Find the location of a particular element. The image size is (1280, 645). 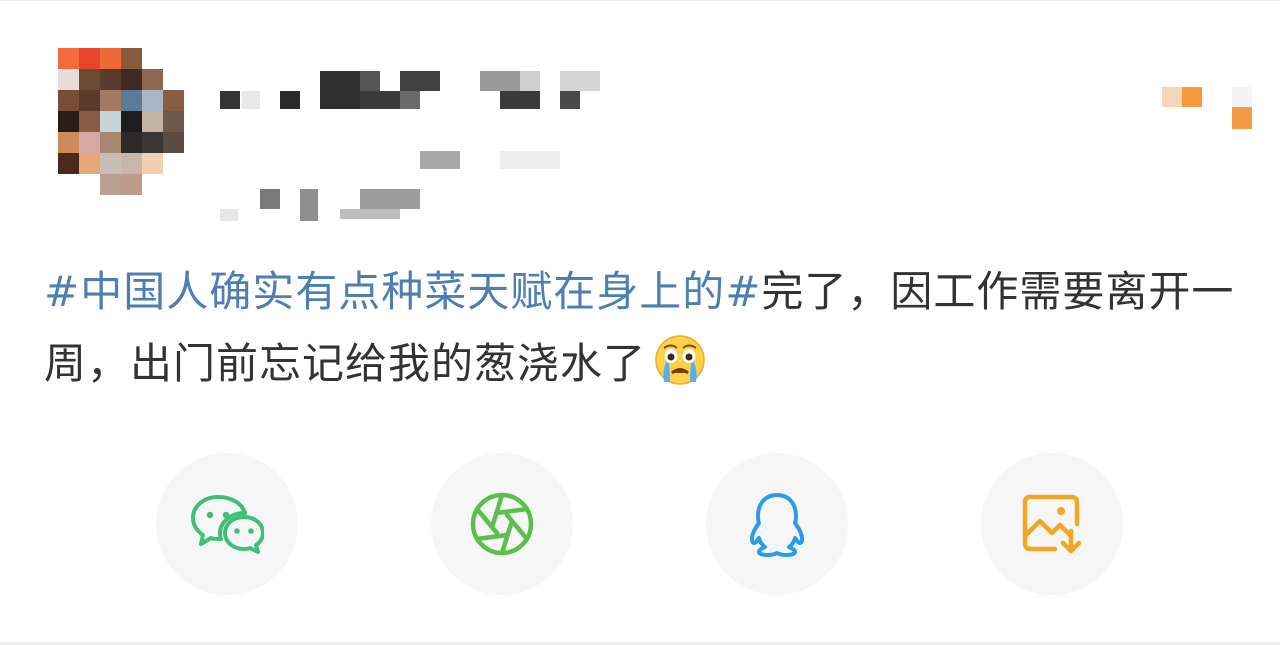

share-qq-button is located at coordinates (777, 524).